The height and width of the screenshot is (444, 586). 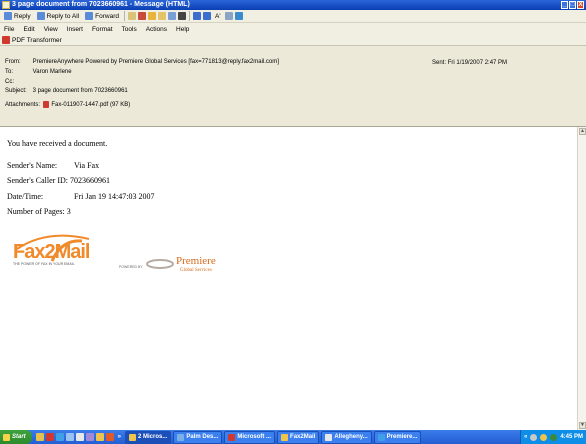 I want to click on flag-icon, so click(x=152, y=16).